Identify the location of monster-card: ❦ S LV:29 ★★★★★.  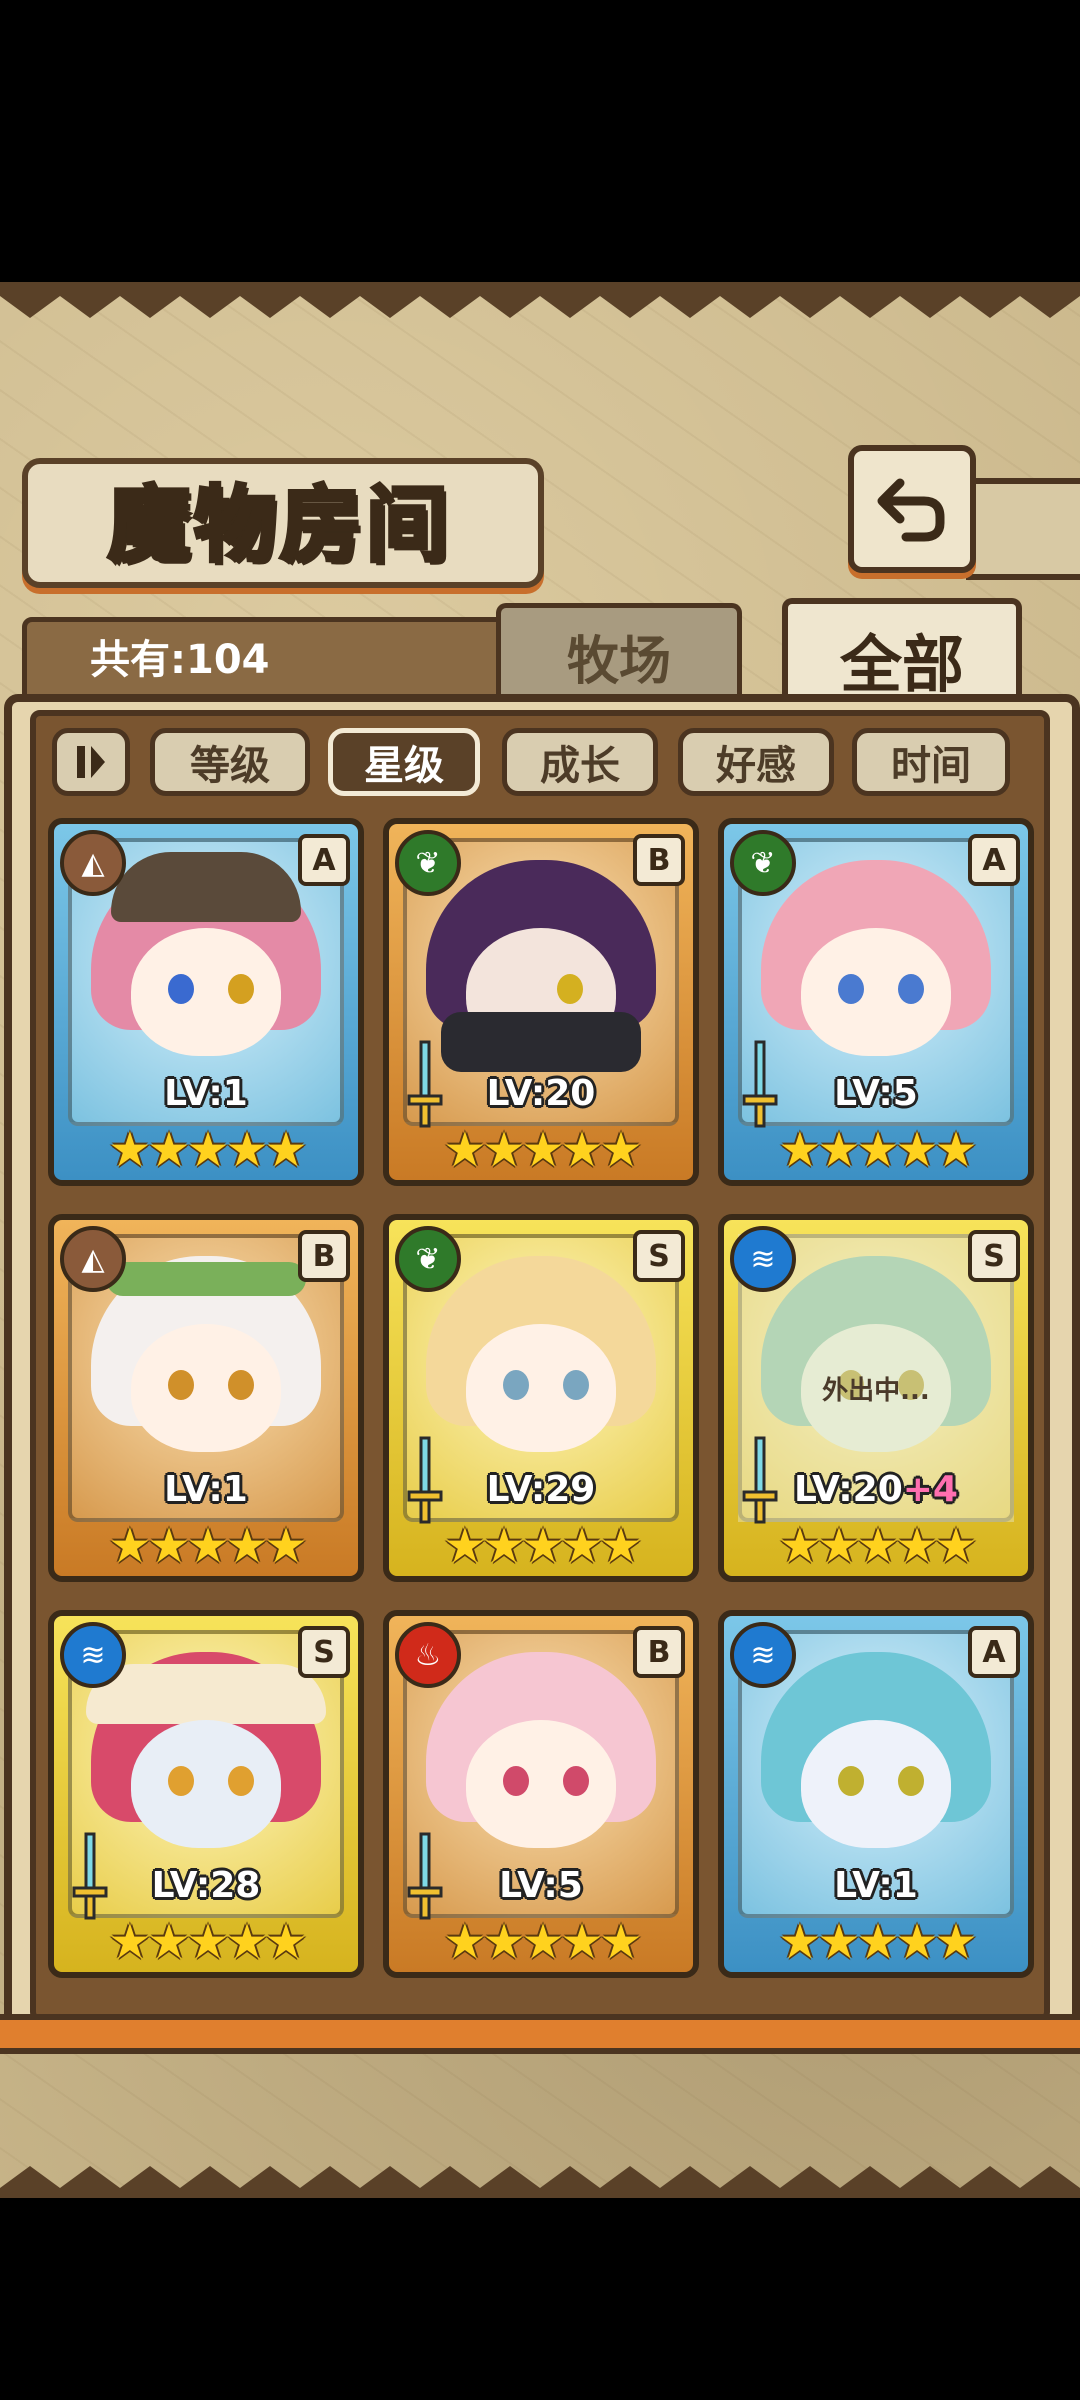
(541, 1398).